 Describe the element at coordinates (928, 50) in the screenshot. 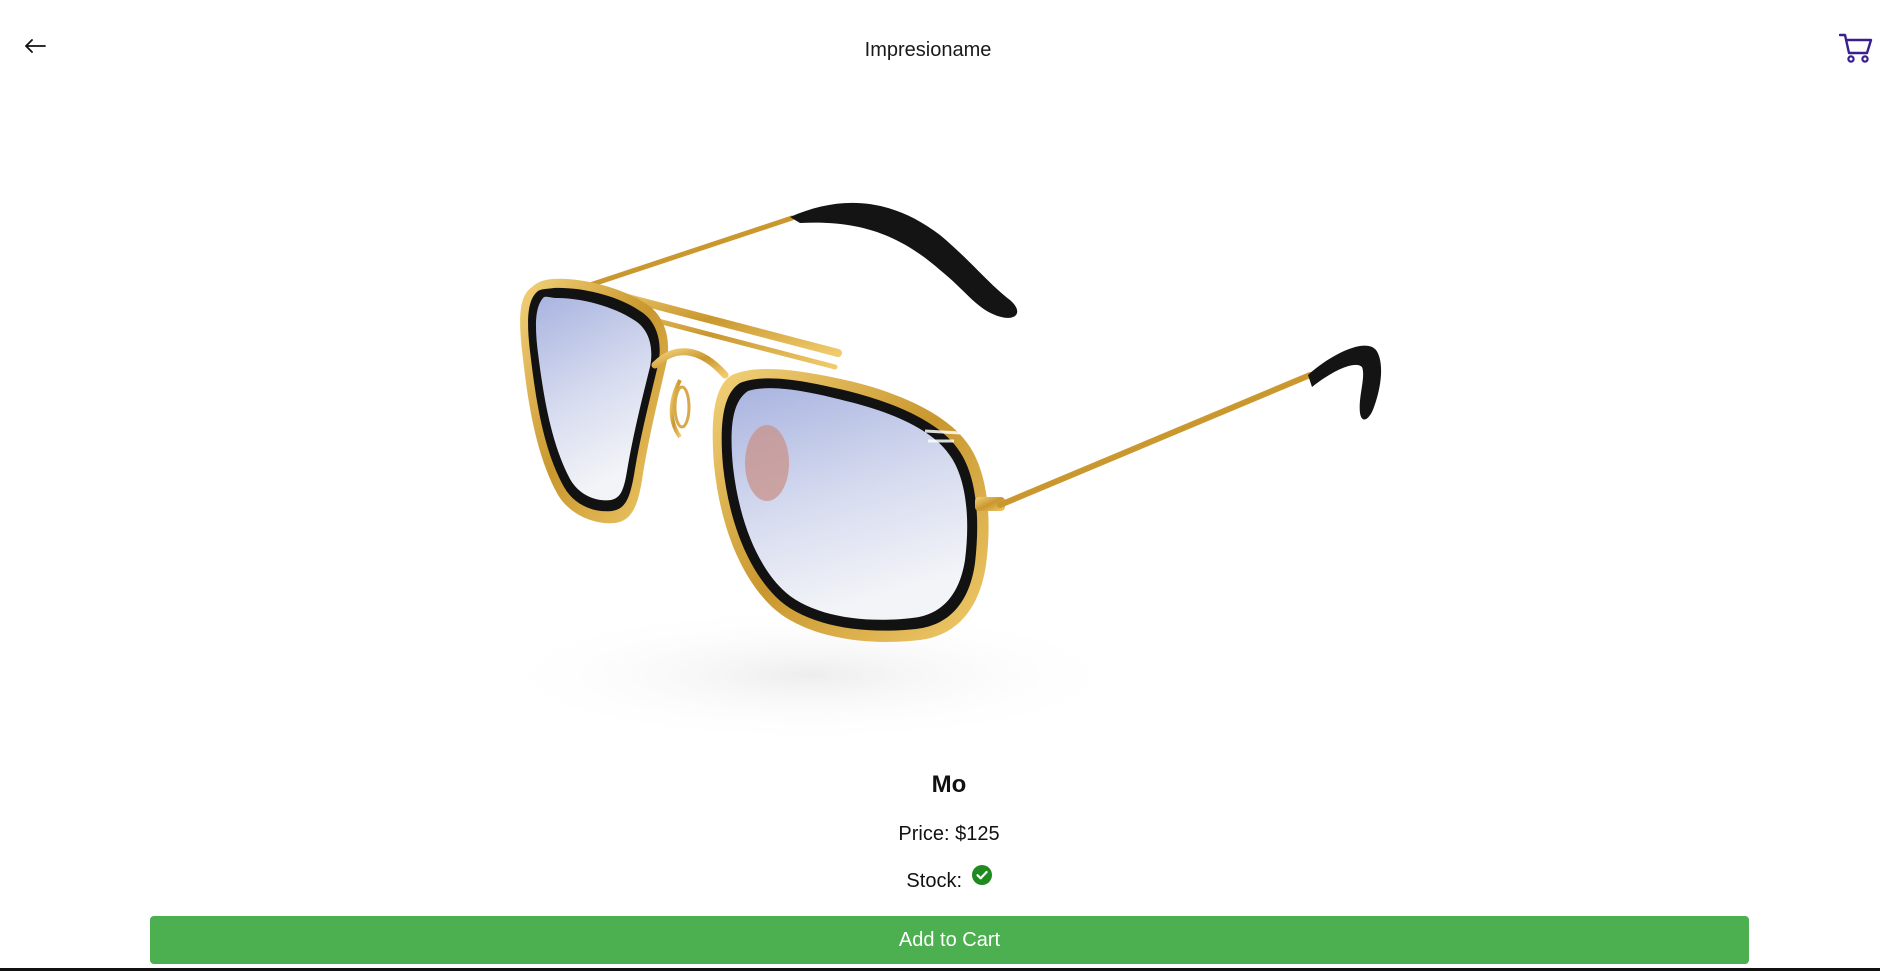

I see `page-title: Impresioname` at that location.